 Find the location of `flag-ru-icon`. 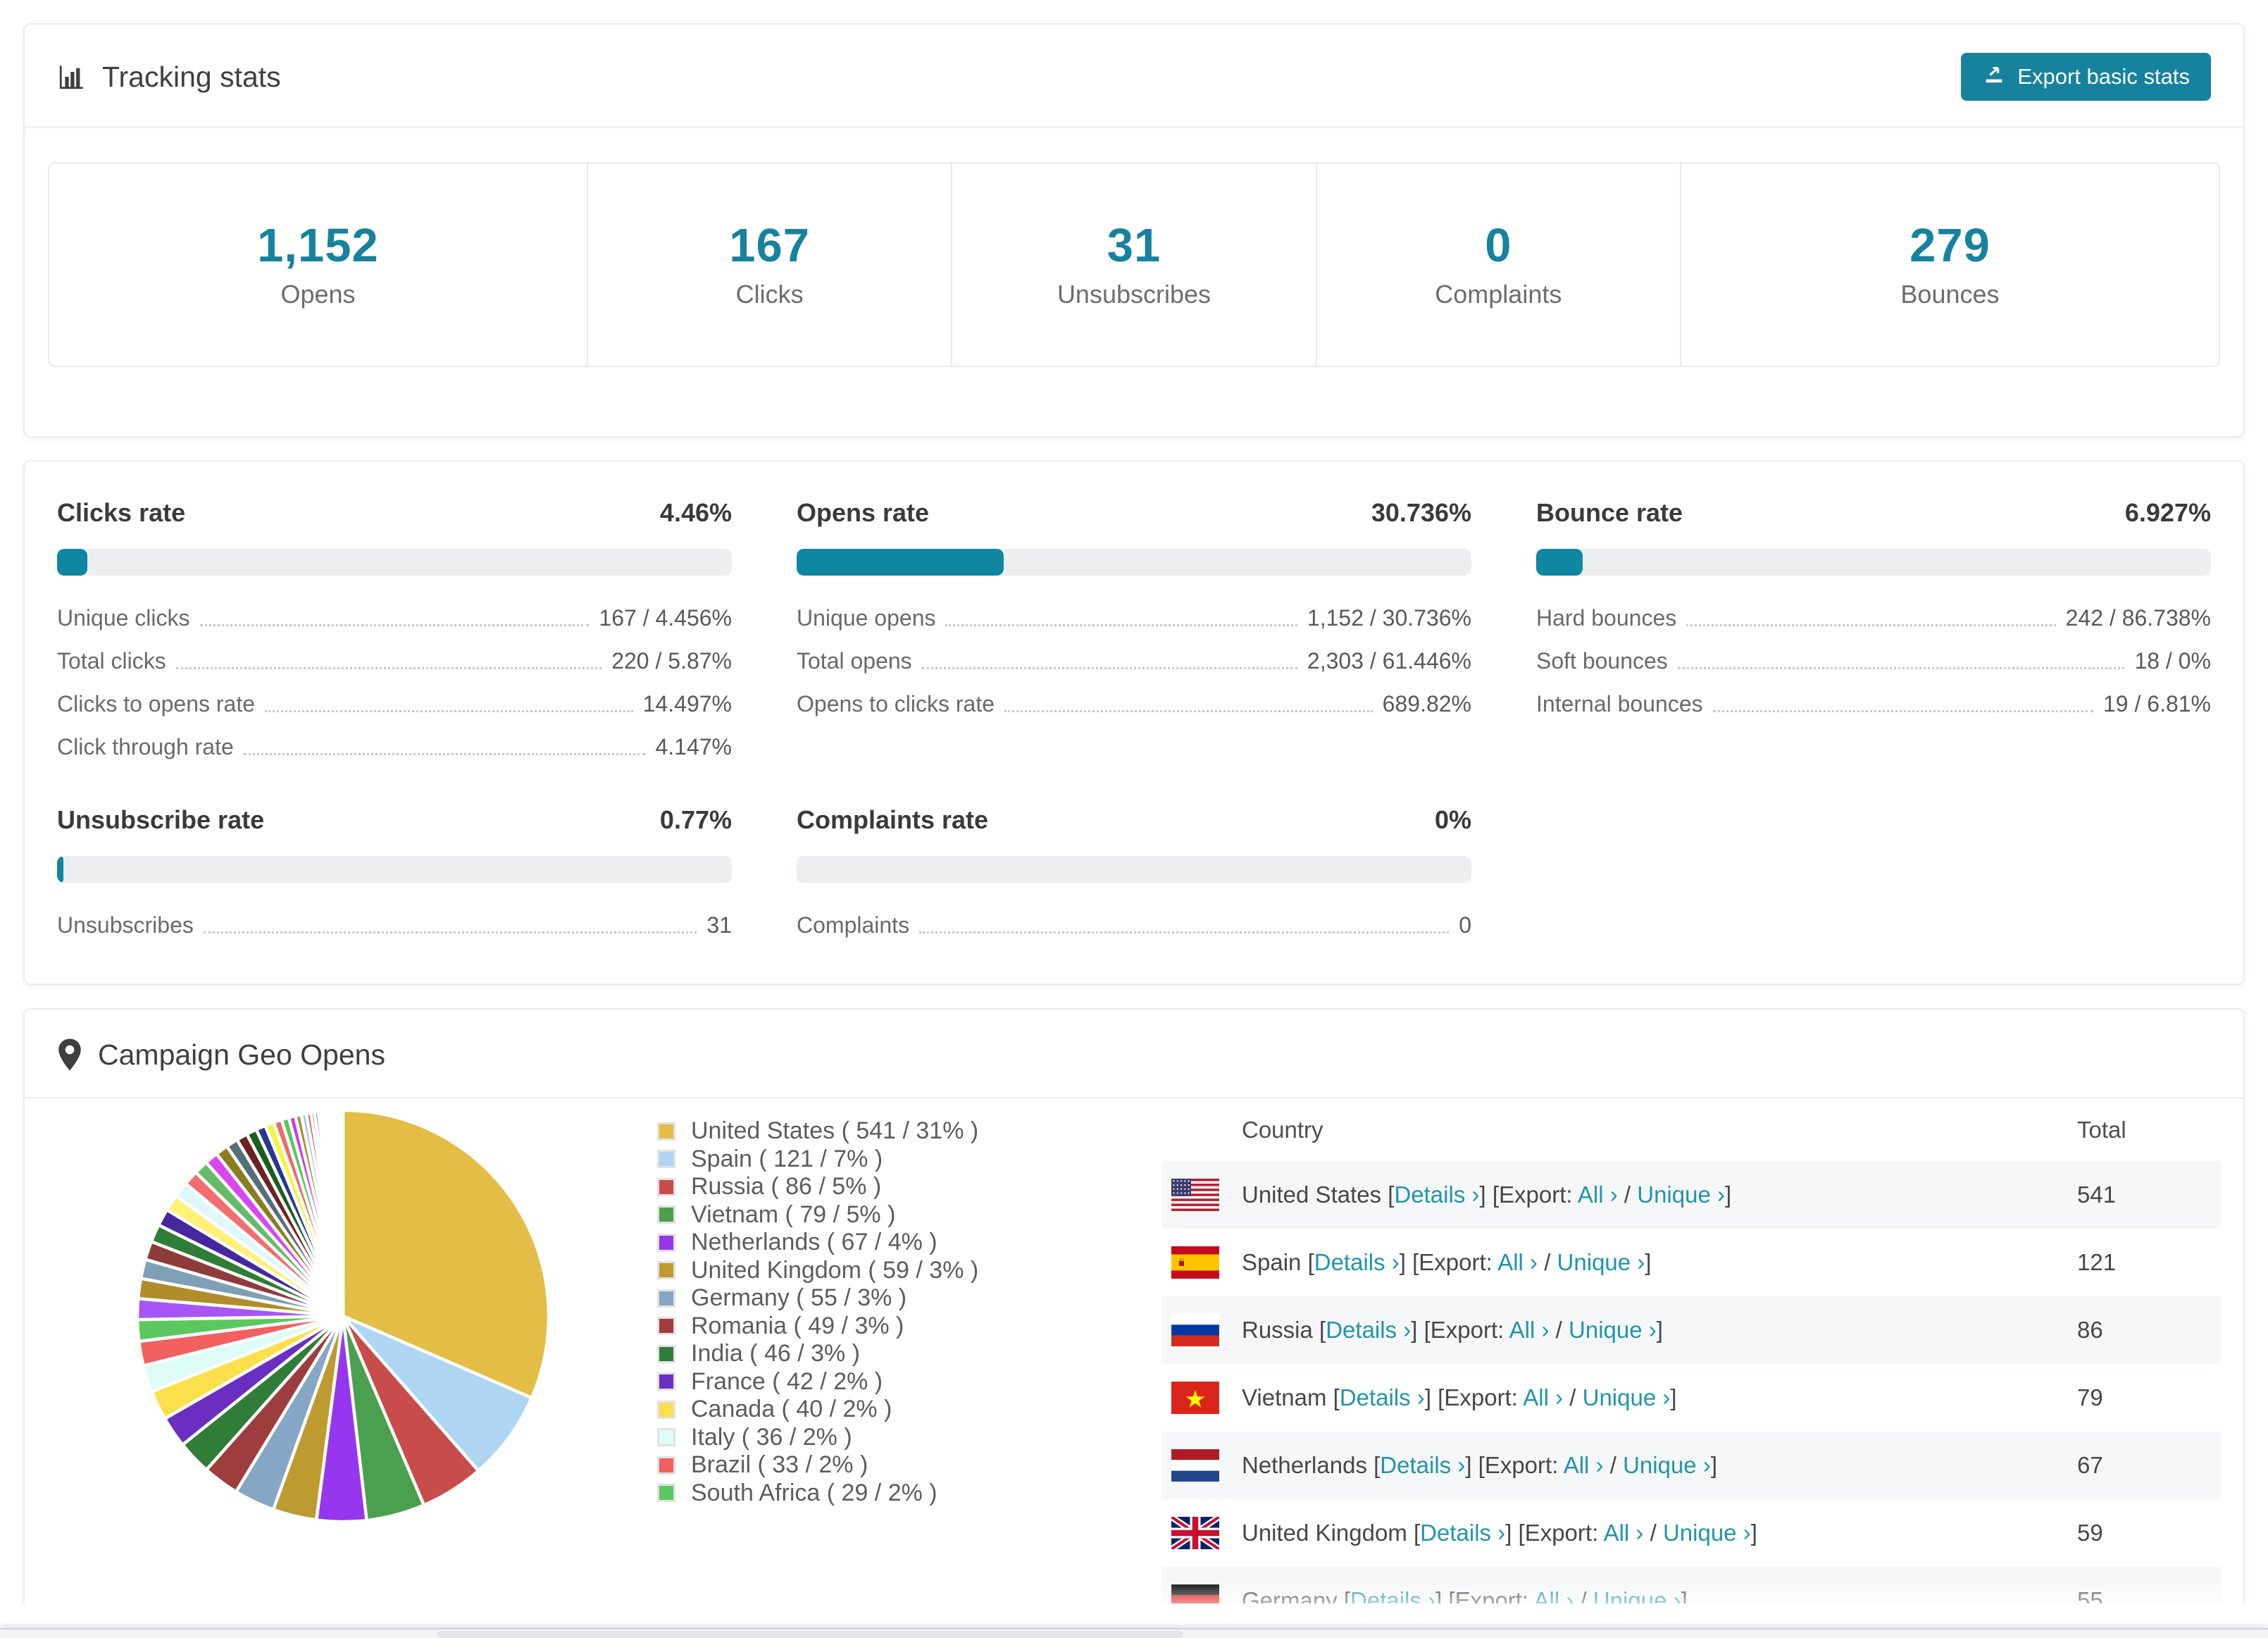

flag-ru-icon is located at coordinates (1195, 1330).